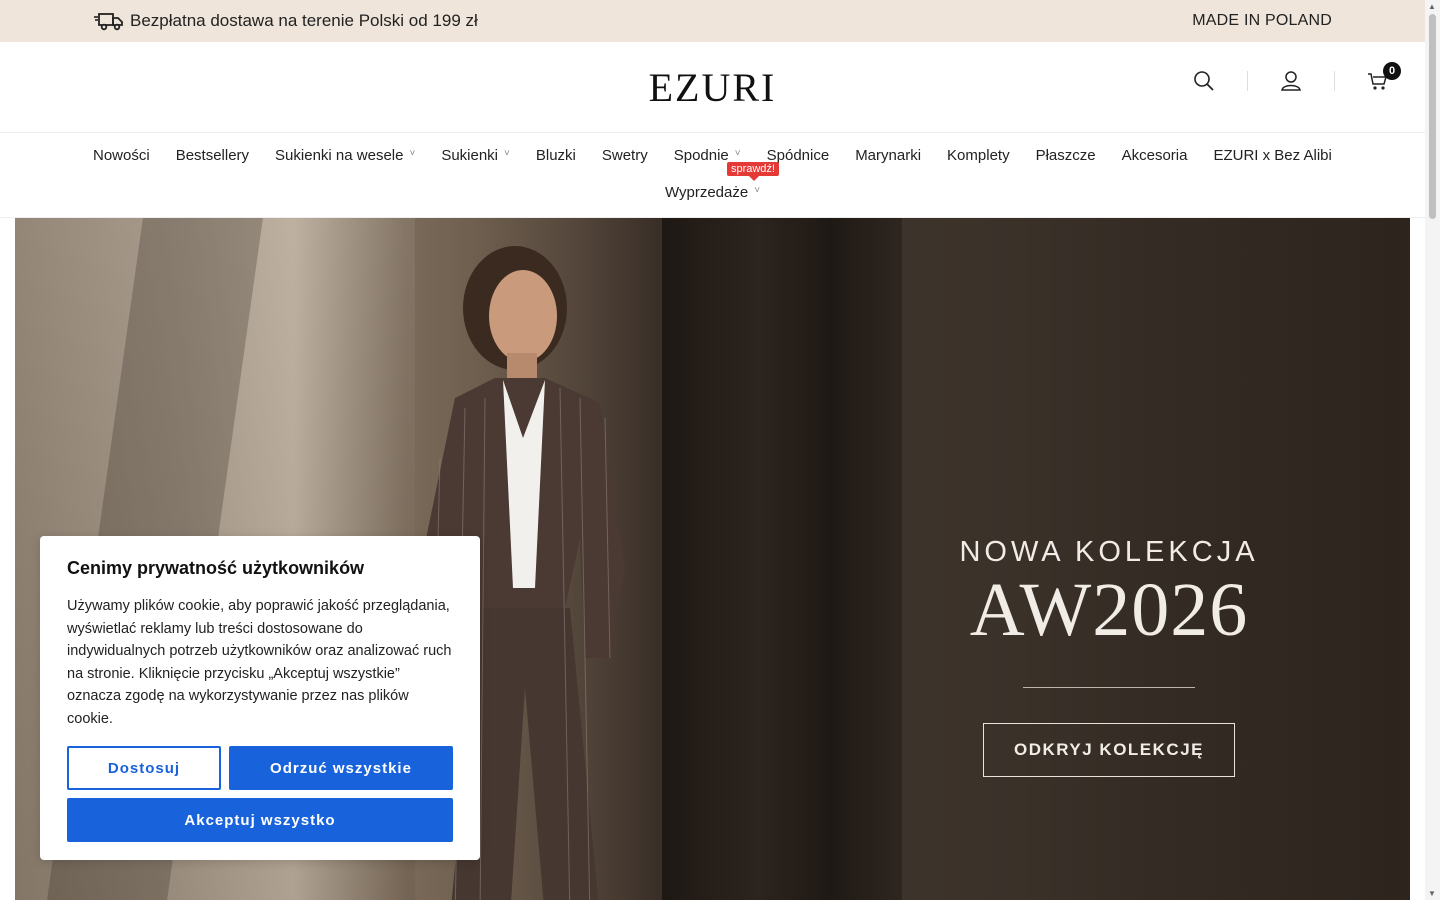 Image resolution: width=1440 pixels, height=900 pixels. What do you see at coordinates (144, 768) in the screenshot?
I see `customize-cookies-button: Dostosuj` at bounding box center [144, 768].